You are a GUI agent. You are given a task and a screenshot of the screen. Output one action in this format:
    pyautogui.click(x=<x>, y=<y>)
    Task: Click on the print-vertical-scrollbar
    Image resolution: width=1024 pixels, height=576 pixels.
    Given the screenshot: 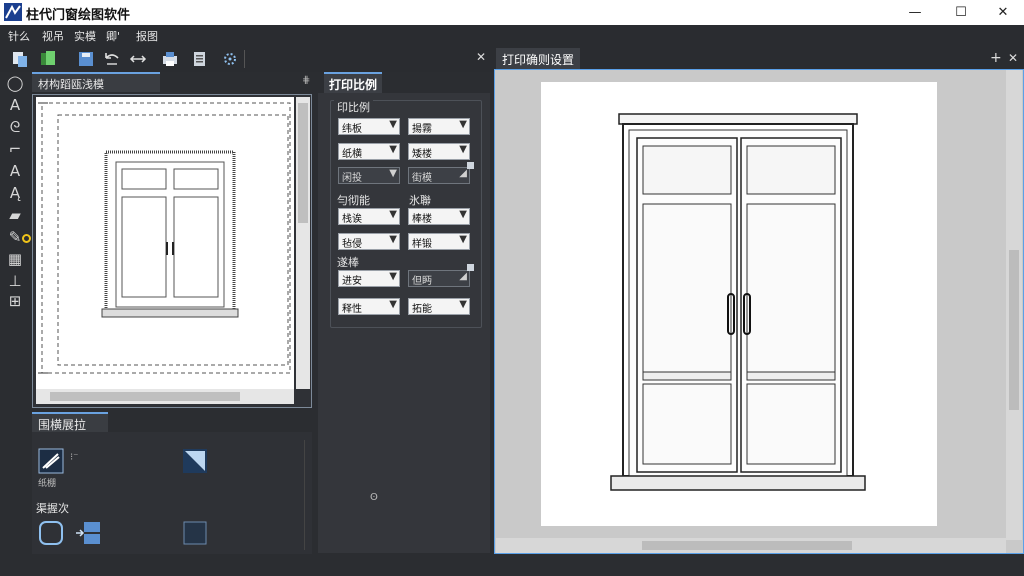 What is the action you would take?
    pyautogui.click(x=1014, y=305)
    